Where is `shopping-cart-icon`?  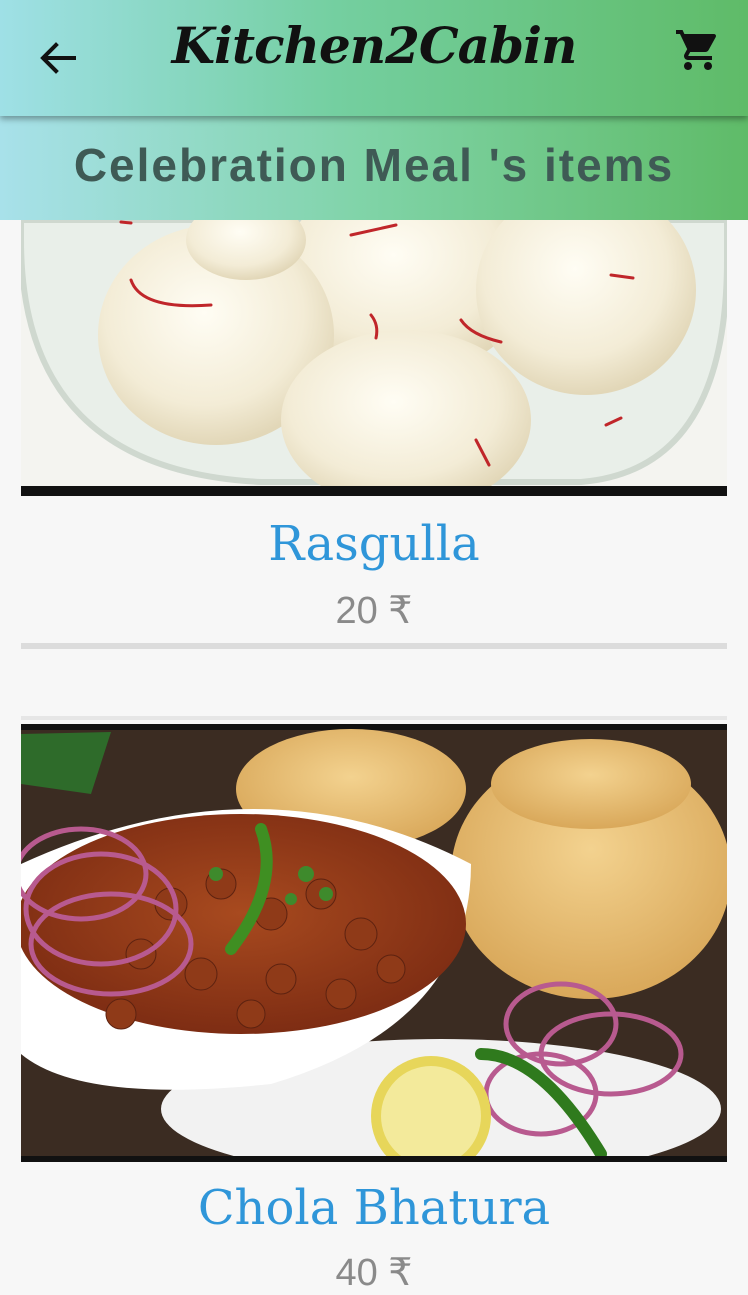 shopping-cart-icon is located at coordinates (696, 50).